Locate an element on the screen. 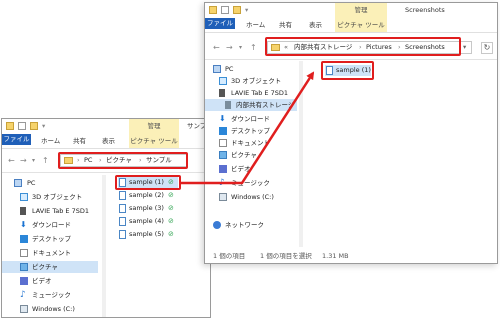 The height and width of the screenshot is (320, 500). address-dropdown-icon: ▾ is located at coordinates (464, 47).